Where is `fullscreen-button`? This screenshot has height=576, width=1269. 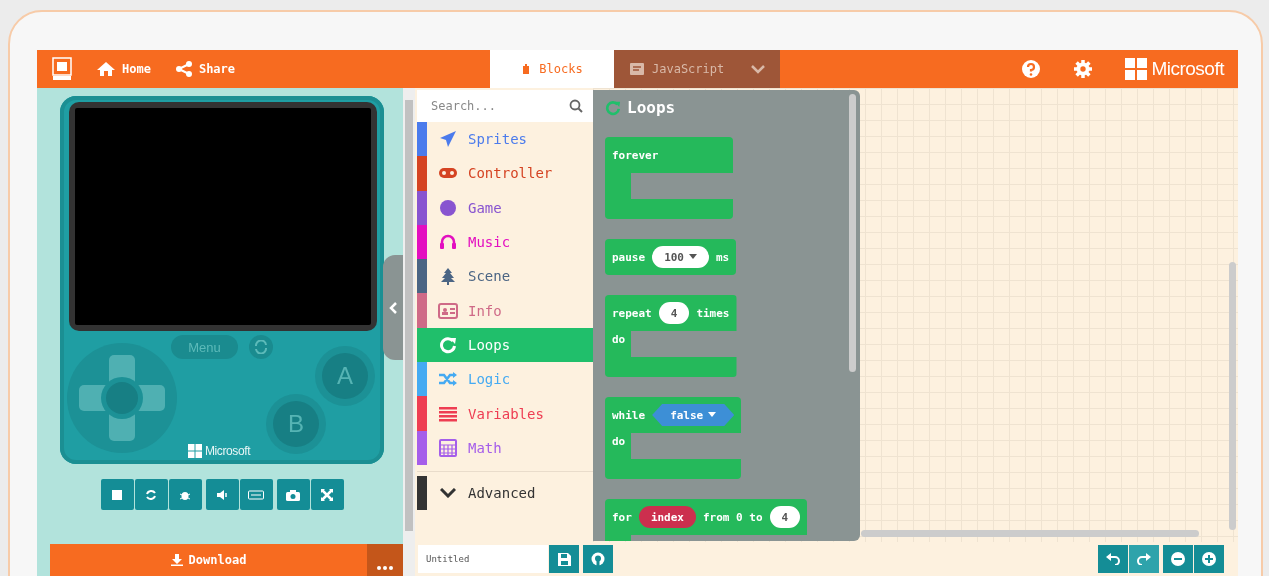
fullscreen-button is located at coordinates (327, 495).